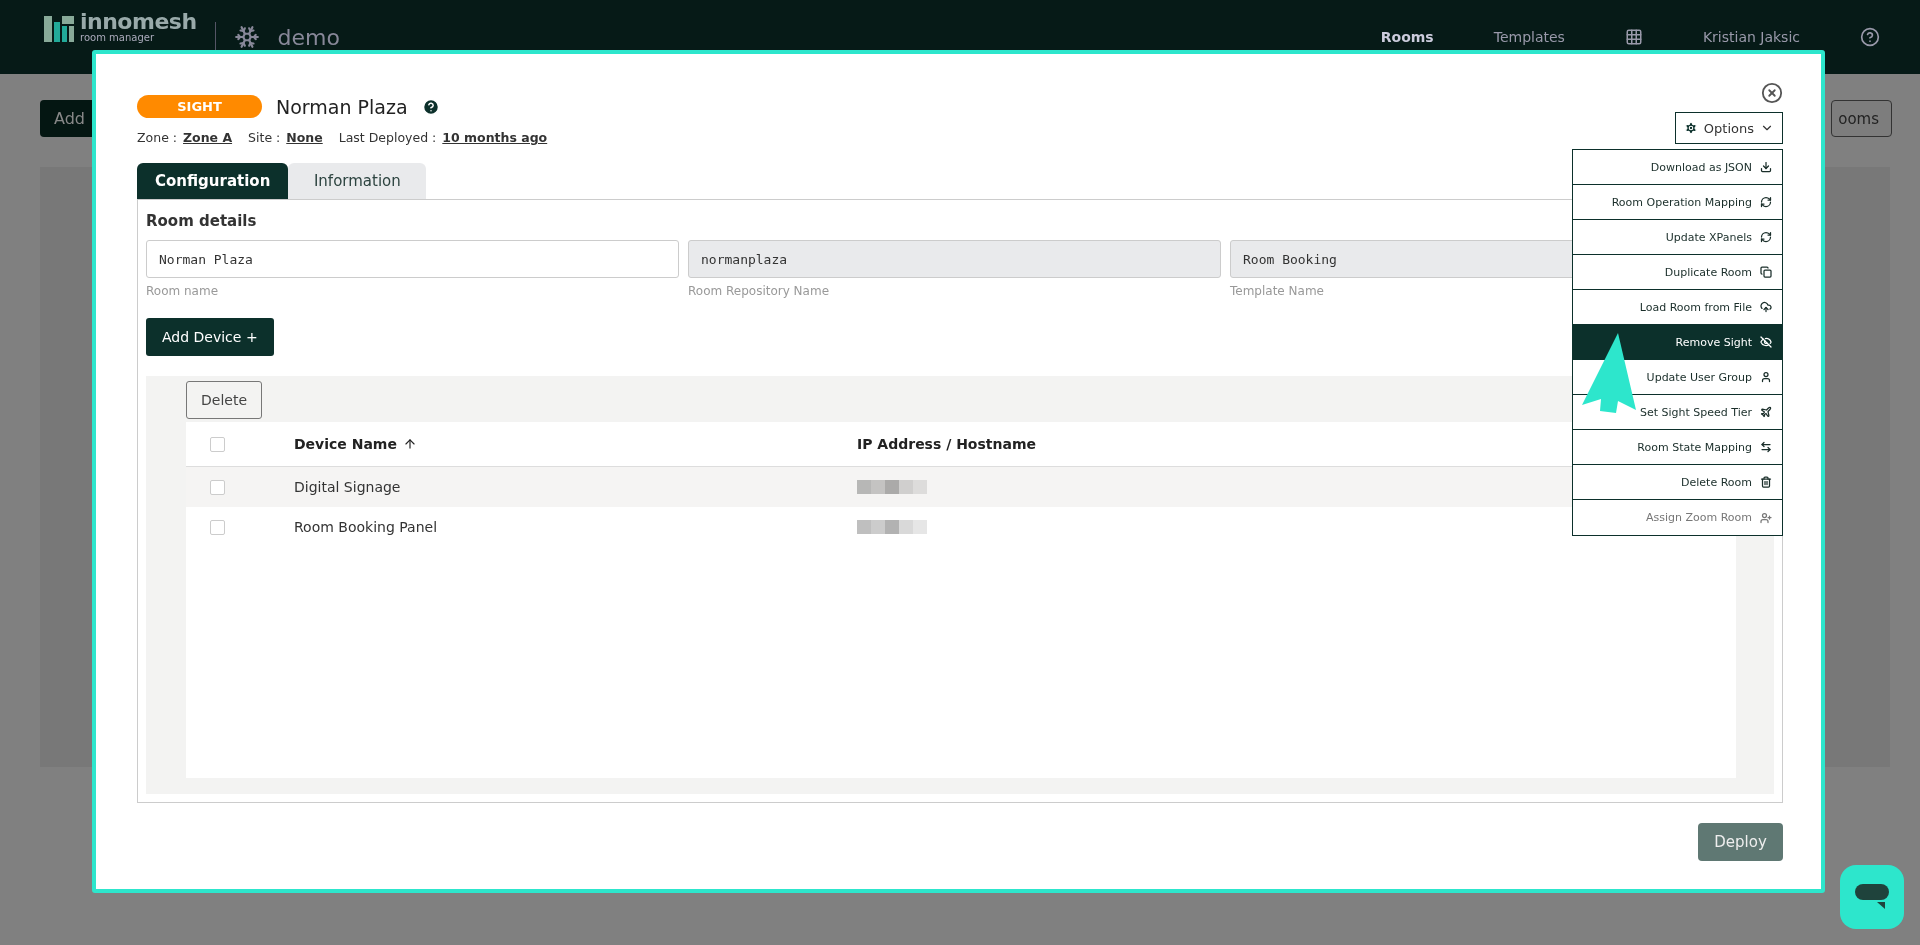 Image resolution: width=1920 pixels, height=945 pixels. What do you see at coordinates (246, 37) in the screenshot?
I see `snowflake-icon` at bounding box center [246, 37].